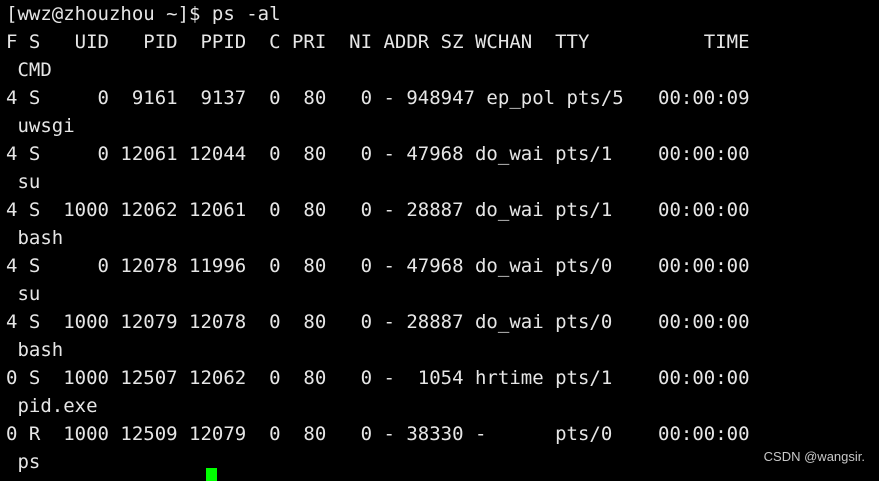 The width and height of the screenshot is (879, 481). What do you see at coordinates (52, 406) in the screenshot?
I see `process-cmd: pid.exe` at bounding box center [52, 406].